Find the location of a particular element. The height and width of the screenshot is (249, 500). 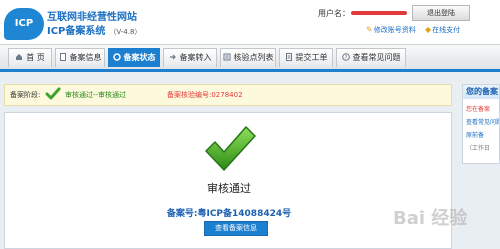

edit-account-link: ✎修改账号资料 is located at coordinates (391, 30).